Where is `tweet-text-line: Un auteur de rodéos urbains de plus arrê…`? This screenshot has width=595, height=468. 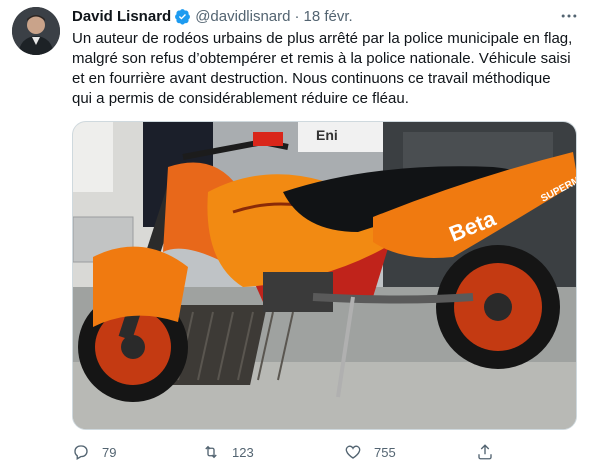 tweet-text-line: Un auteur de rodéos urbains de plus arrê… is located at coordinates (322, 38).